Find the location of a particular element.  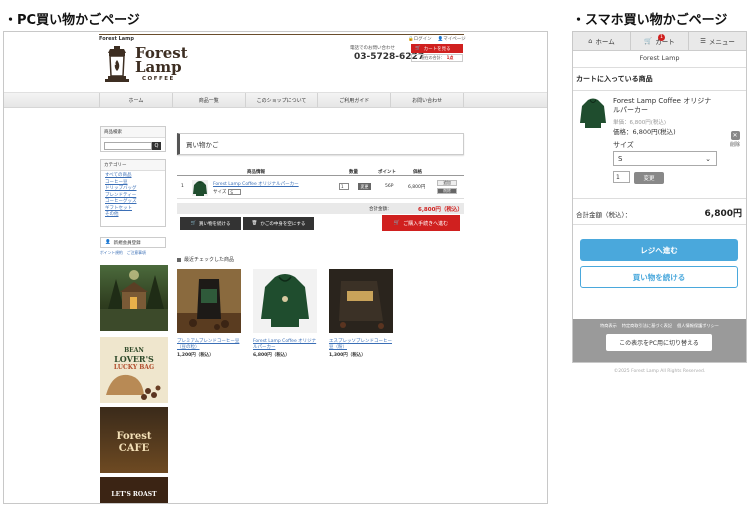

cart-count-badge: 1 is located at coordinates (661, 37).